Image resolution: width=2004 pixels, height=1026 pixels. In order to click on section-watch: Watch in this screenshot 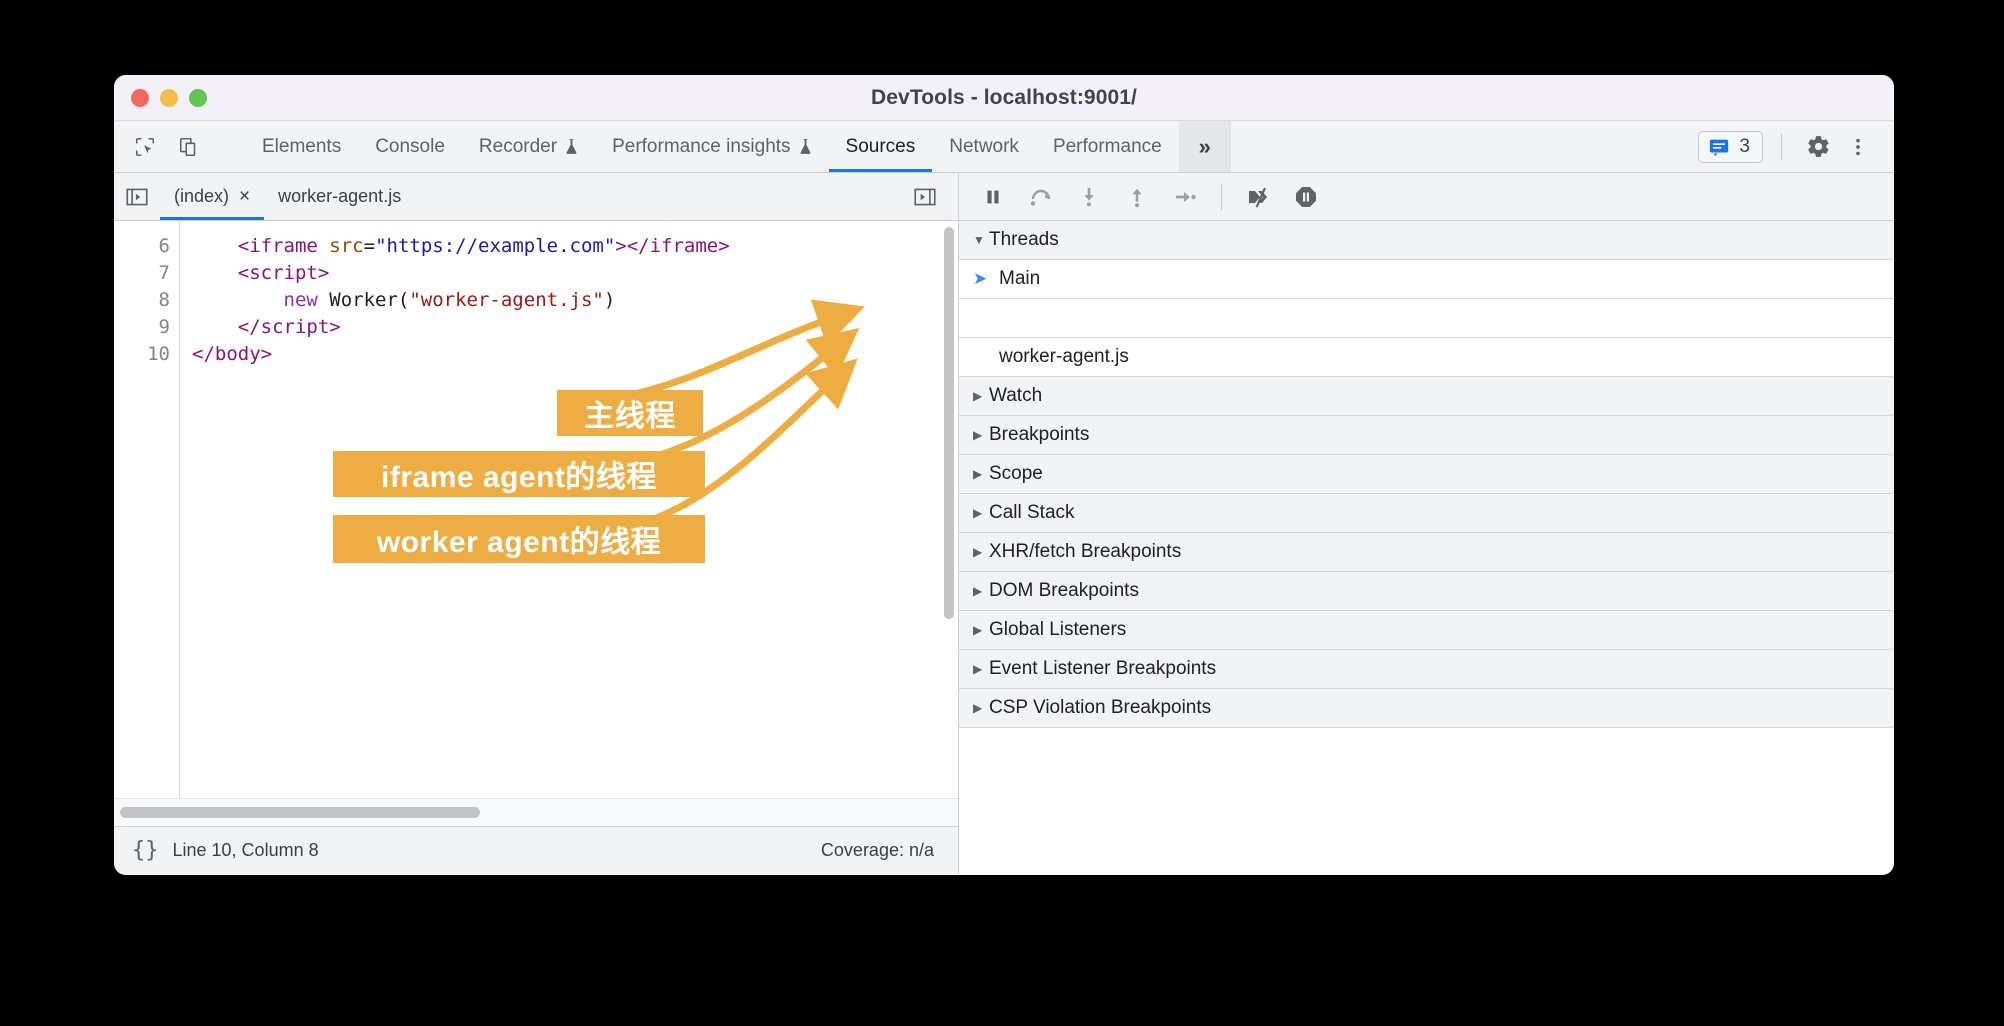, I will do `click(1426, 396)`.